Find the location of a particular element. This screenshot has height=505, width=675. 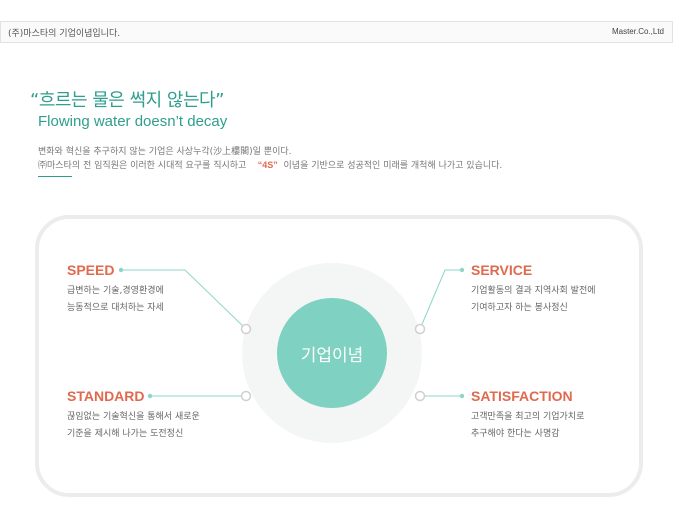

speed-line-1: 급변하는 기술,경영환경에 is located at coordinates (115, 291).